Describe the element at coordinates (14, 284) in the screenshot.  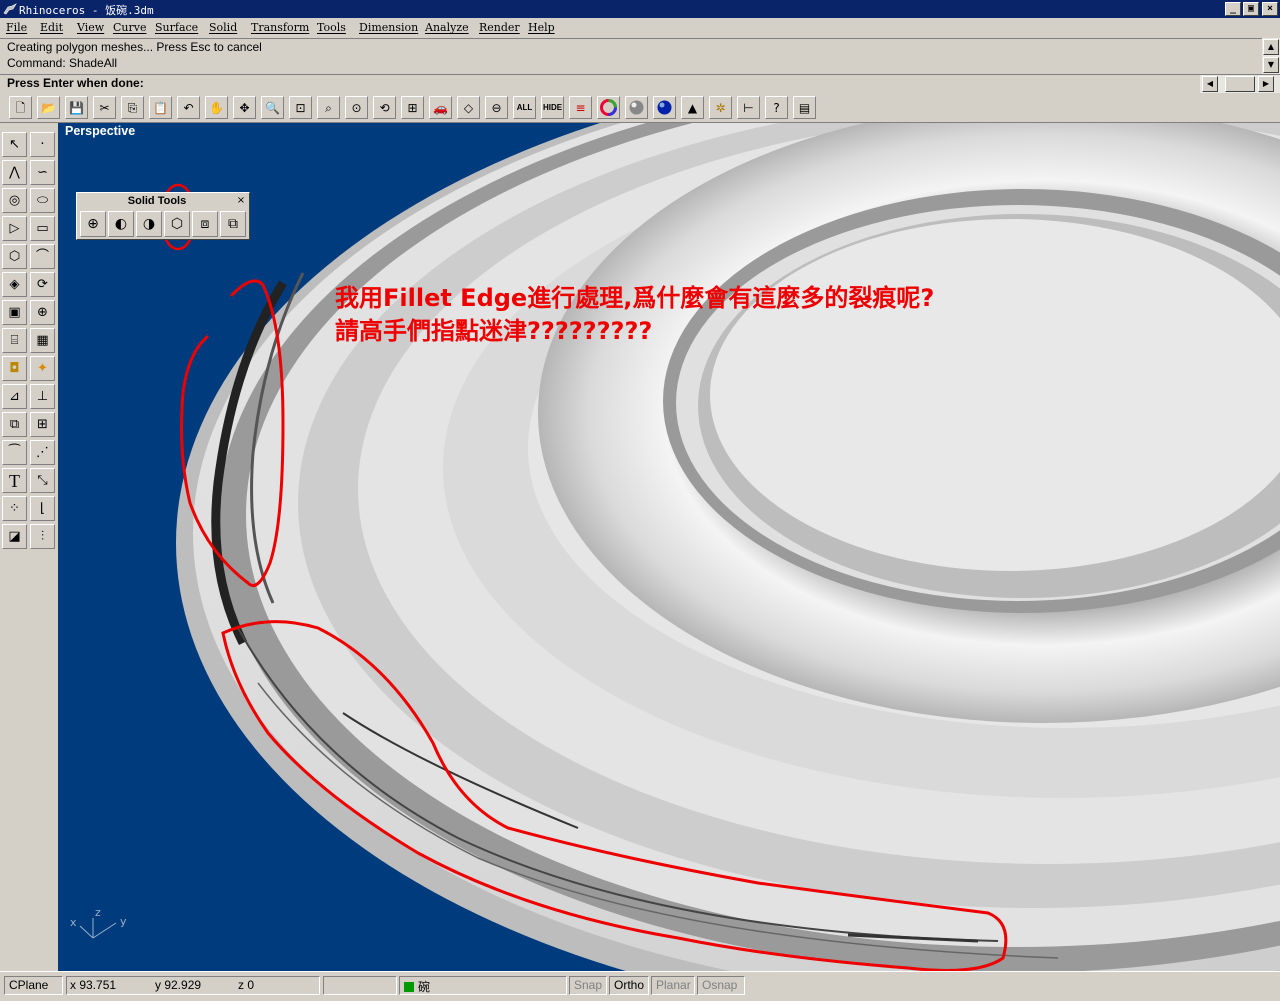
I see `surface-icon: ◈` at that location.